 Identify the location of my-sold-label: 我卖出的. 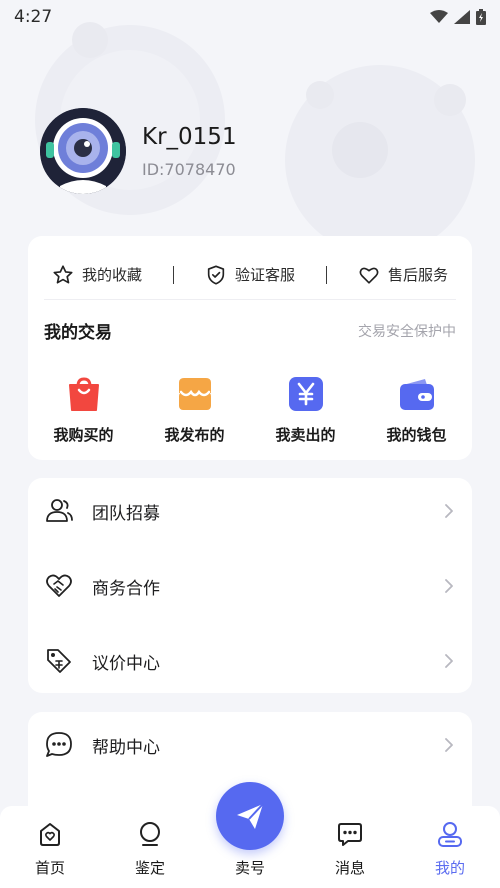
(305, 435).